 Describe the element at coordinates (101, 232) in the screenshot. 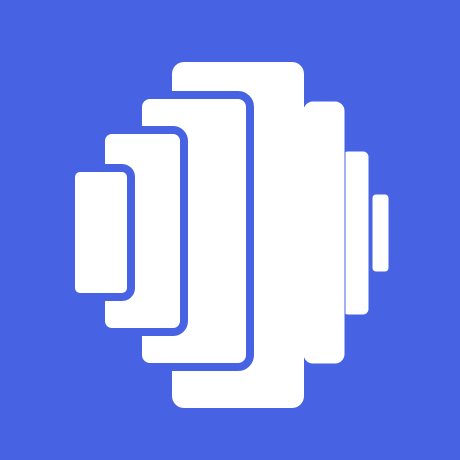

I see `logo-panel-small` at that location.